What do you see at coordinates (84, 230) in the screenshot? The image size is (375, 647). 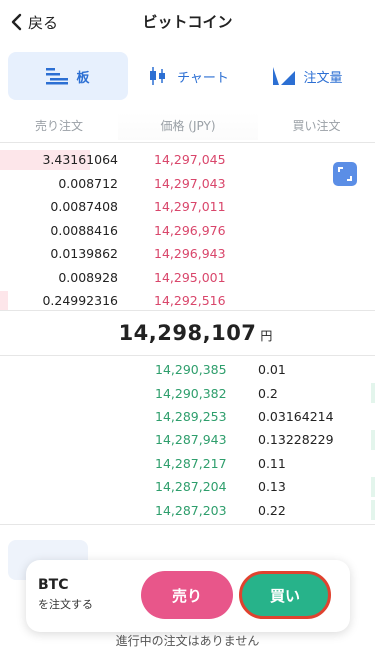 I see `ask-quantity: 0.0088416` at bounding box center [84, 230].